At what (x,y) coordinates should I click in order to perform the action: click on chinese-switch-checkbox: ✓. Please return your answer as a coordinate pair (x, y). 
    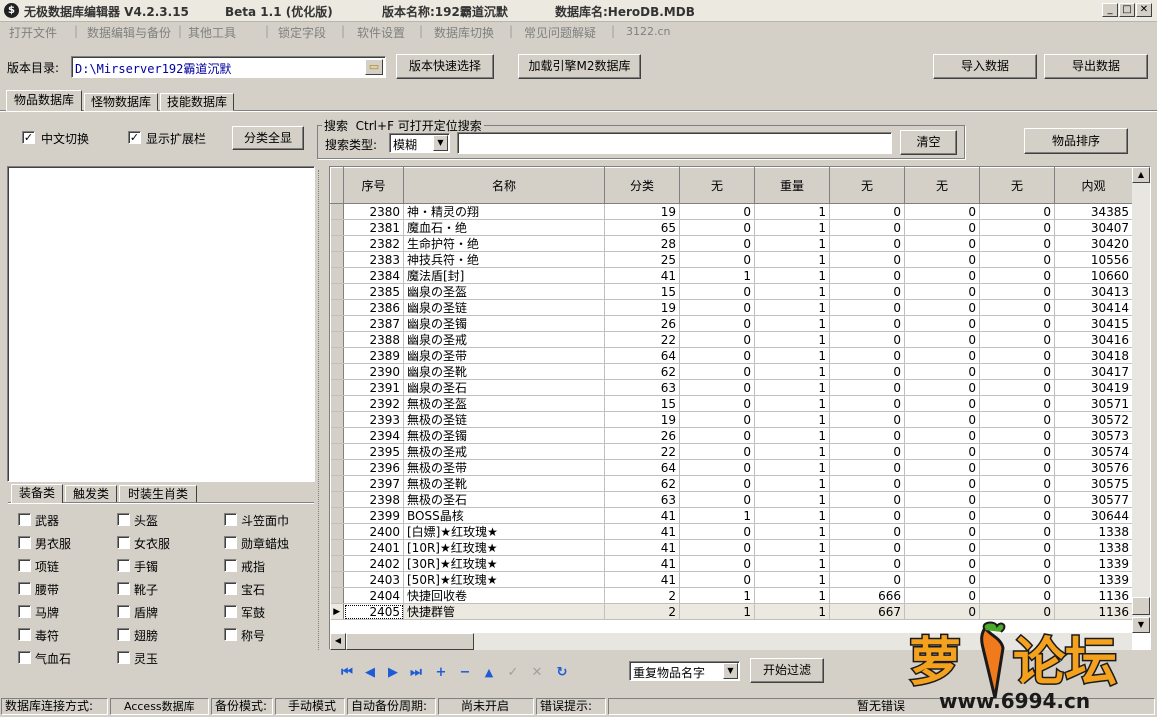
    Looking at the image, I should click on (28, 137).